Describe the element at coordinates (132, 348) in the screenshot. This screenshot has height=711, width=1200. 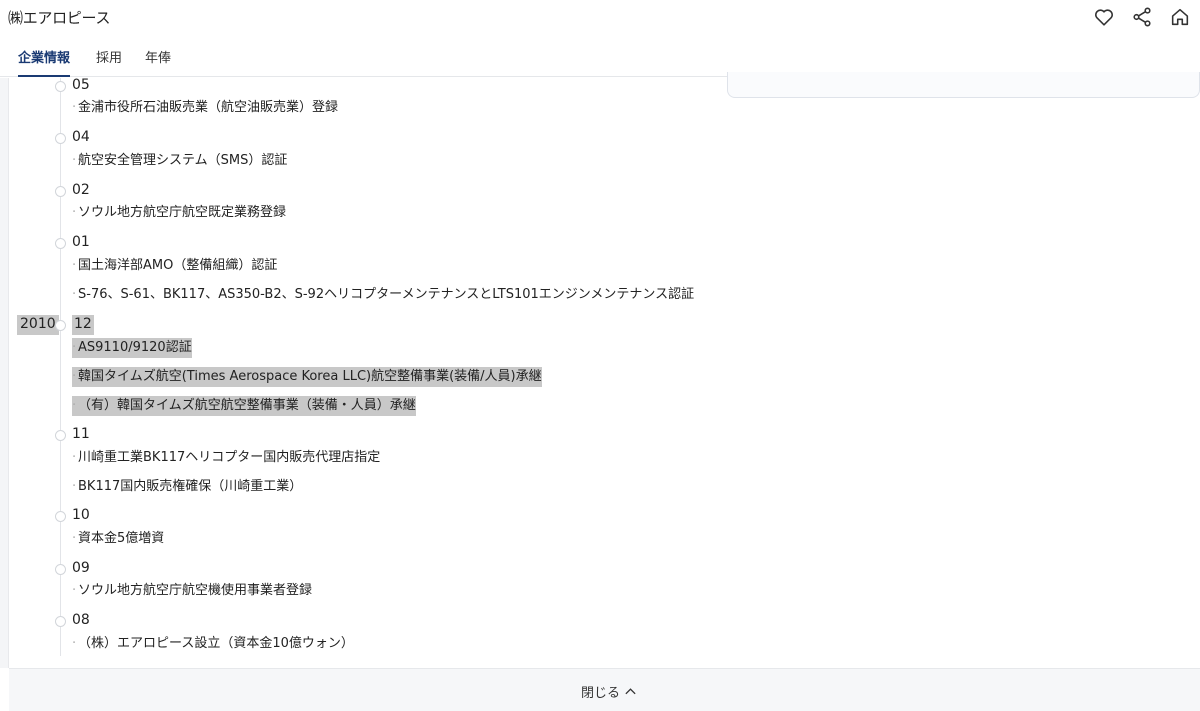
I see `timeline-event: AS9110/9120認証` at that location.